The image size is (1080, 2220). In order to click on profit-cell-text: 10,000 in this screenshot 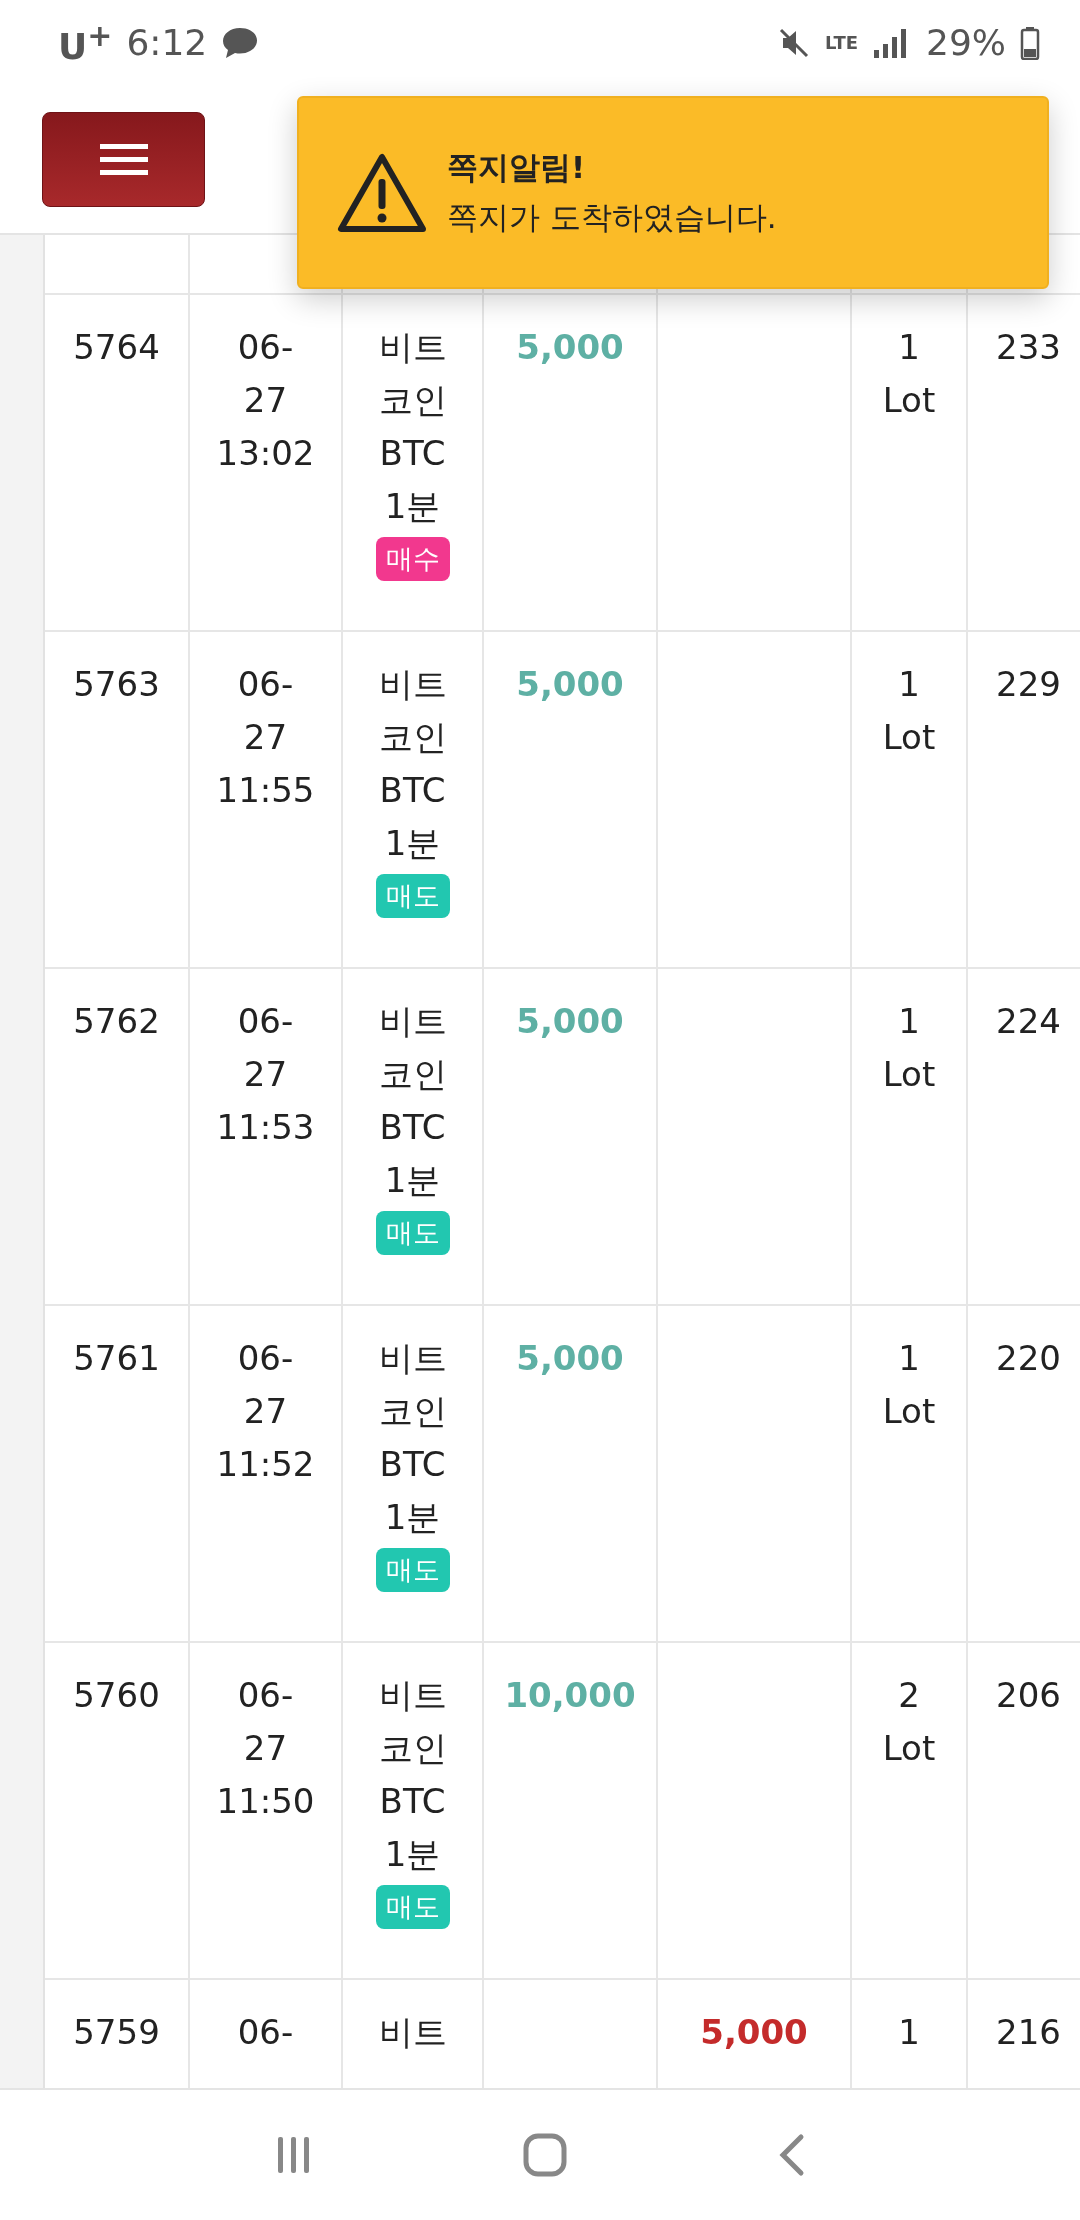, I will do `click(570, 1695)`.